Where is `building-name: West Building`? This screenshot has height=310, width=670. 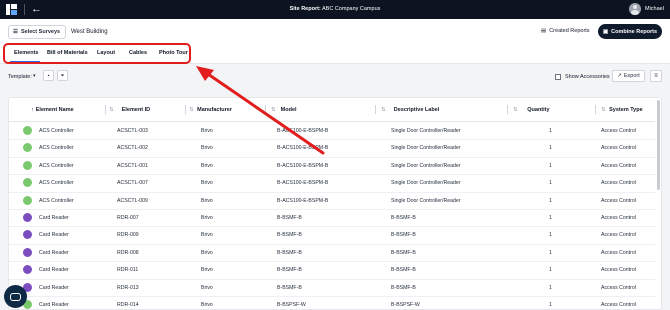 building-name: West Building is located at coordinates (89, 32).